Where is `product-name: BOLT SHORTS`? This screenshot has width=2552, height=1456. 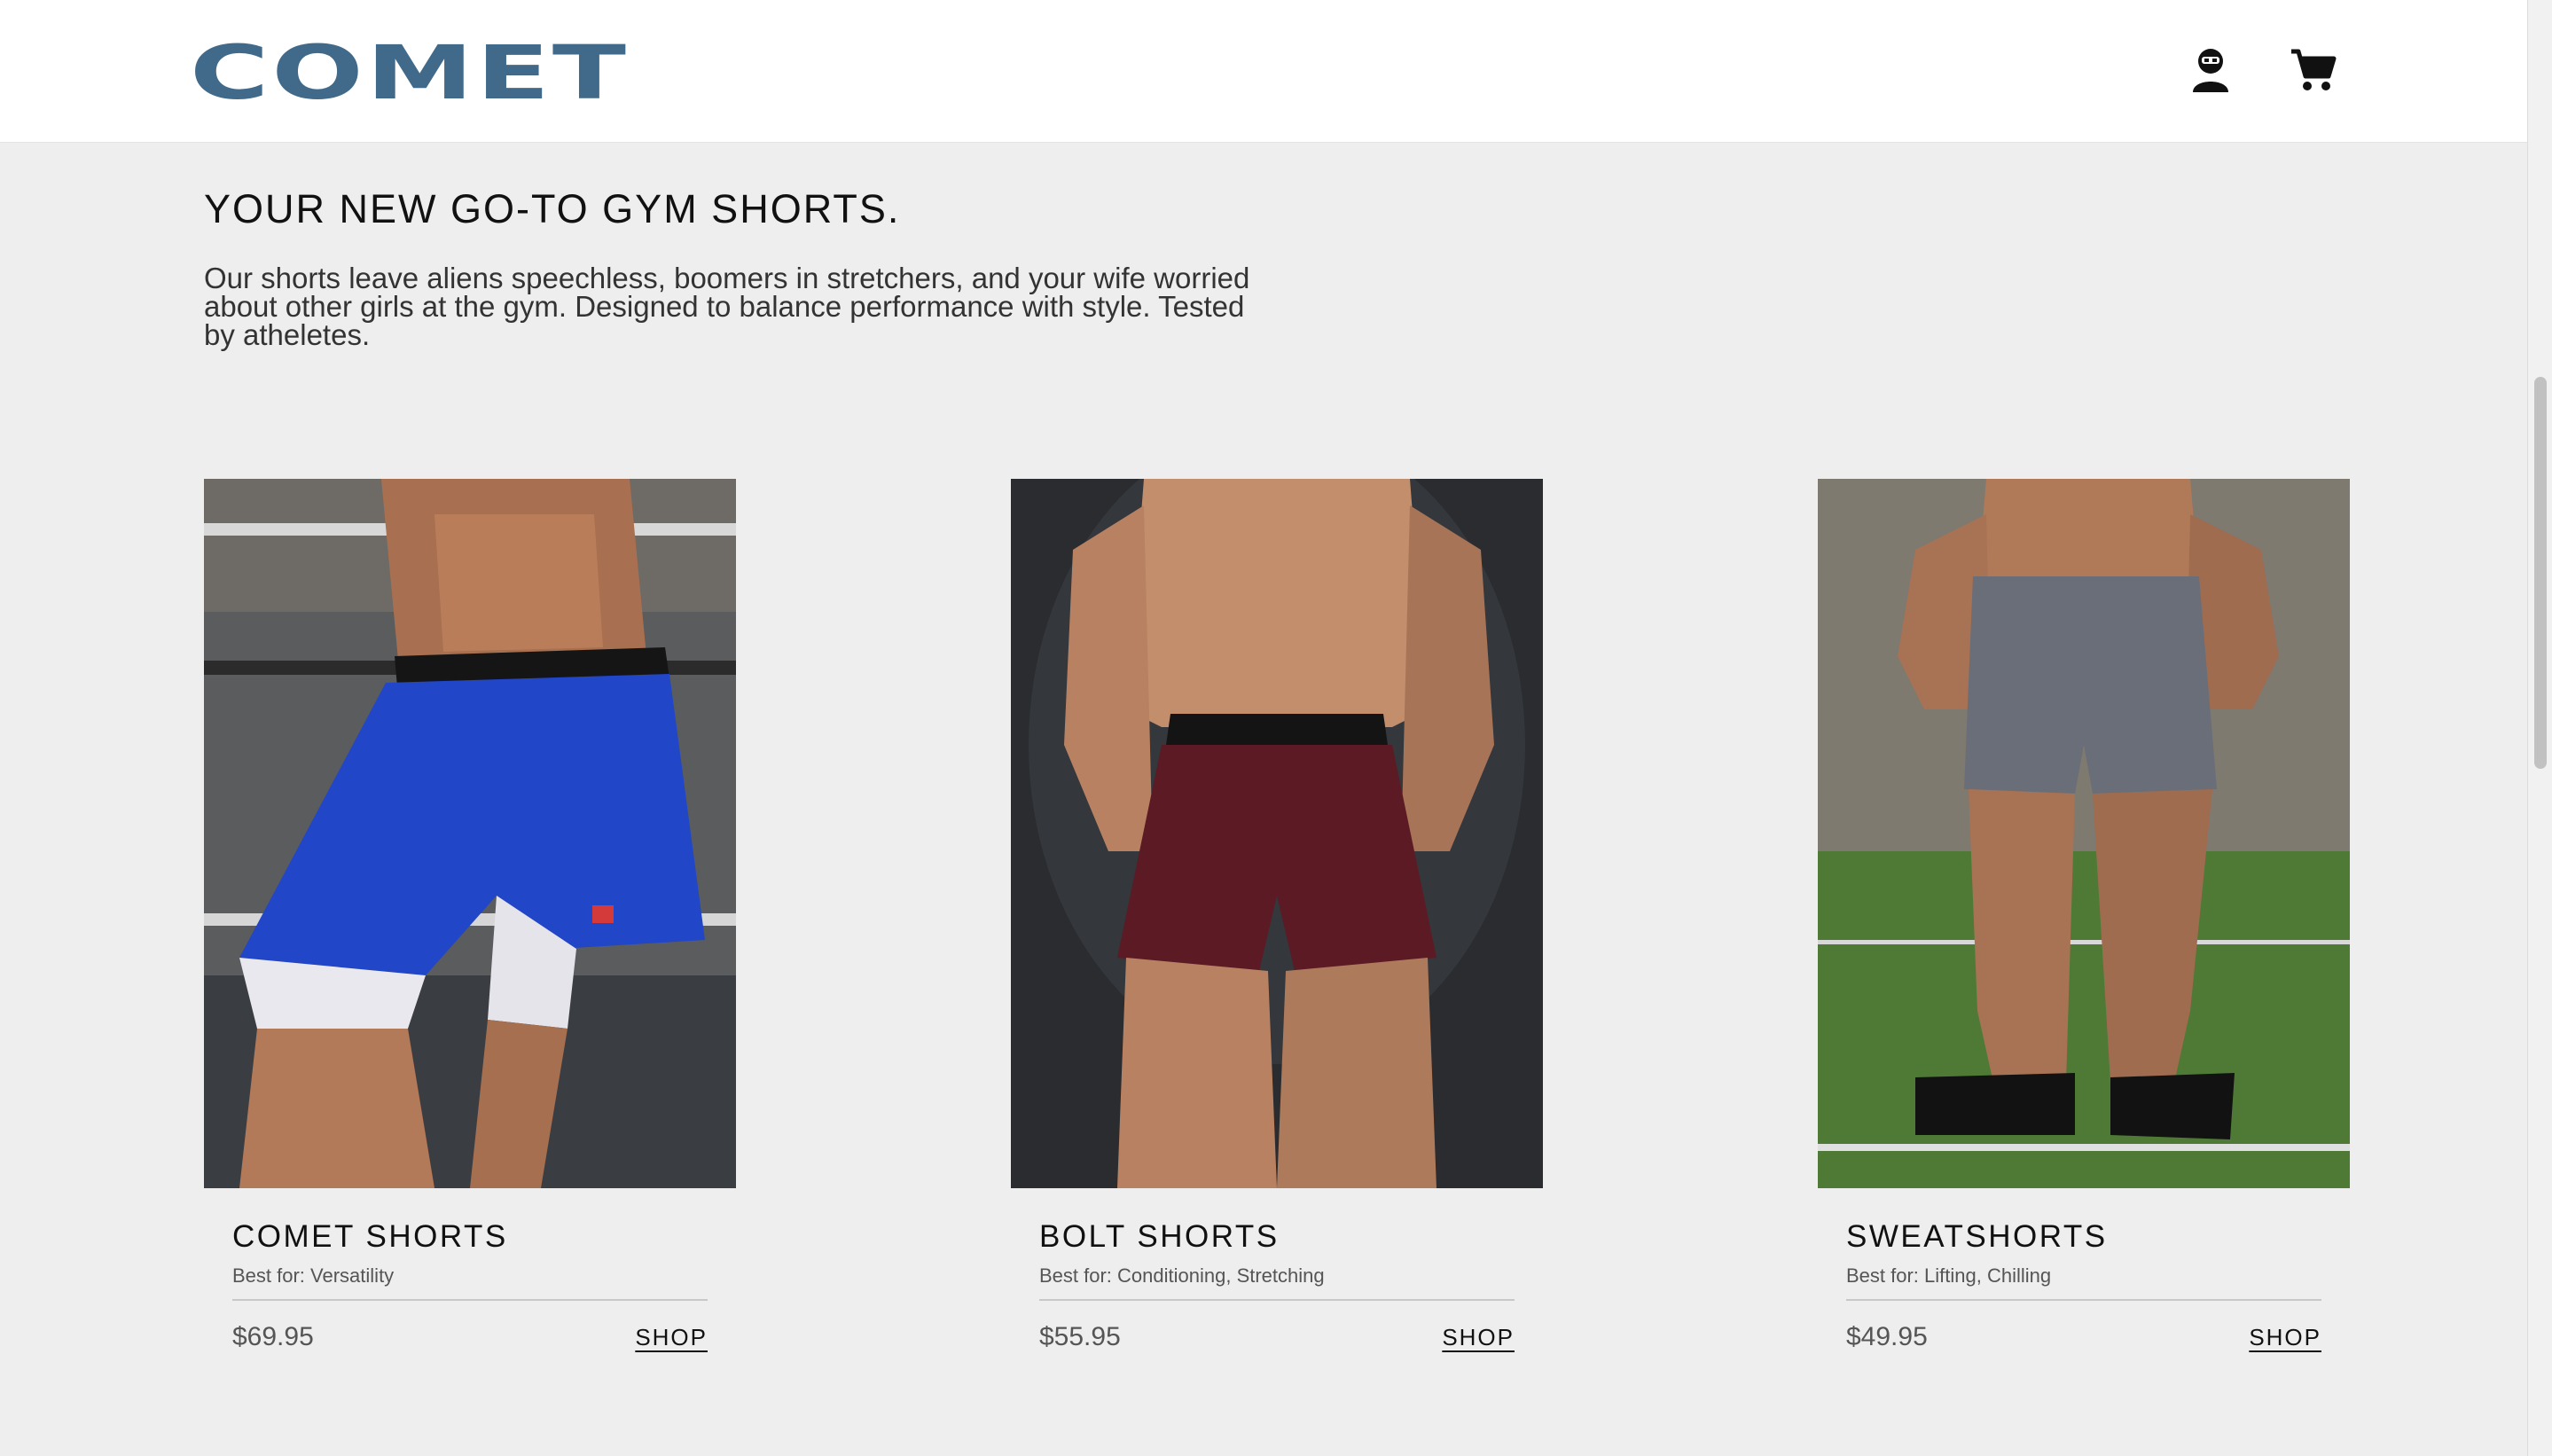 product-name: BOLT SHORTS is located at coordinates (1277, 1237).